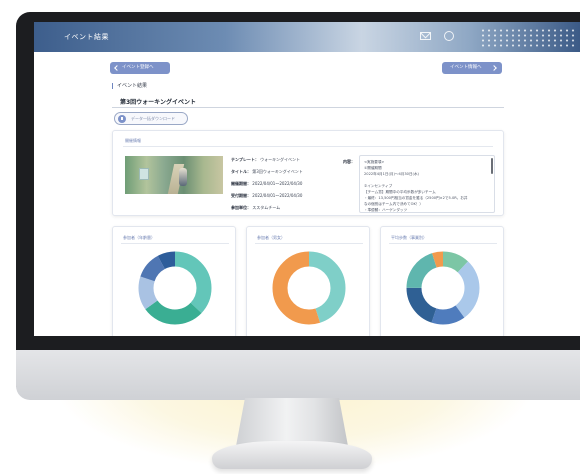 The width and height of the screenshot is (580, 474). I want to click on card-heading: 開催情報, so click(133, 140).